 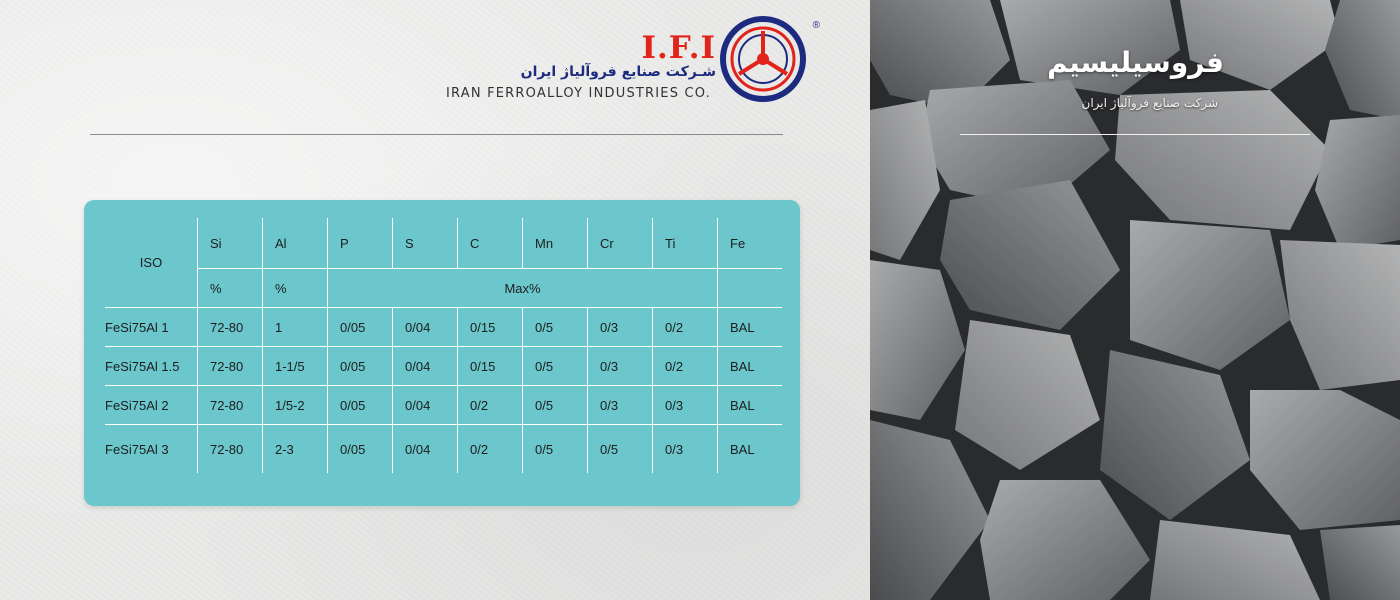 What do you see at coordinates (618, 72) in the screenshot?
I see `logo-name-fa: شـرکت صنایع فروآلیاژ ایران` at bounding box center [618, 72].